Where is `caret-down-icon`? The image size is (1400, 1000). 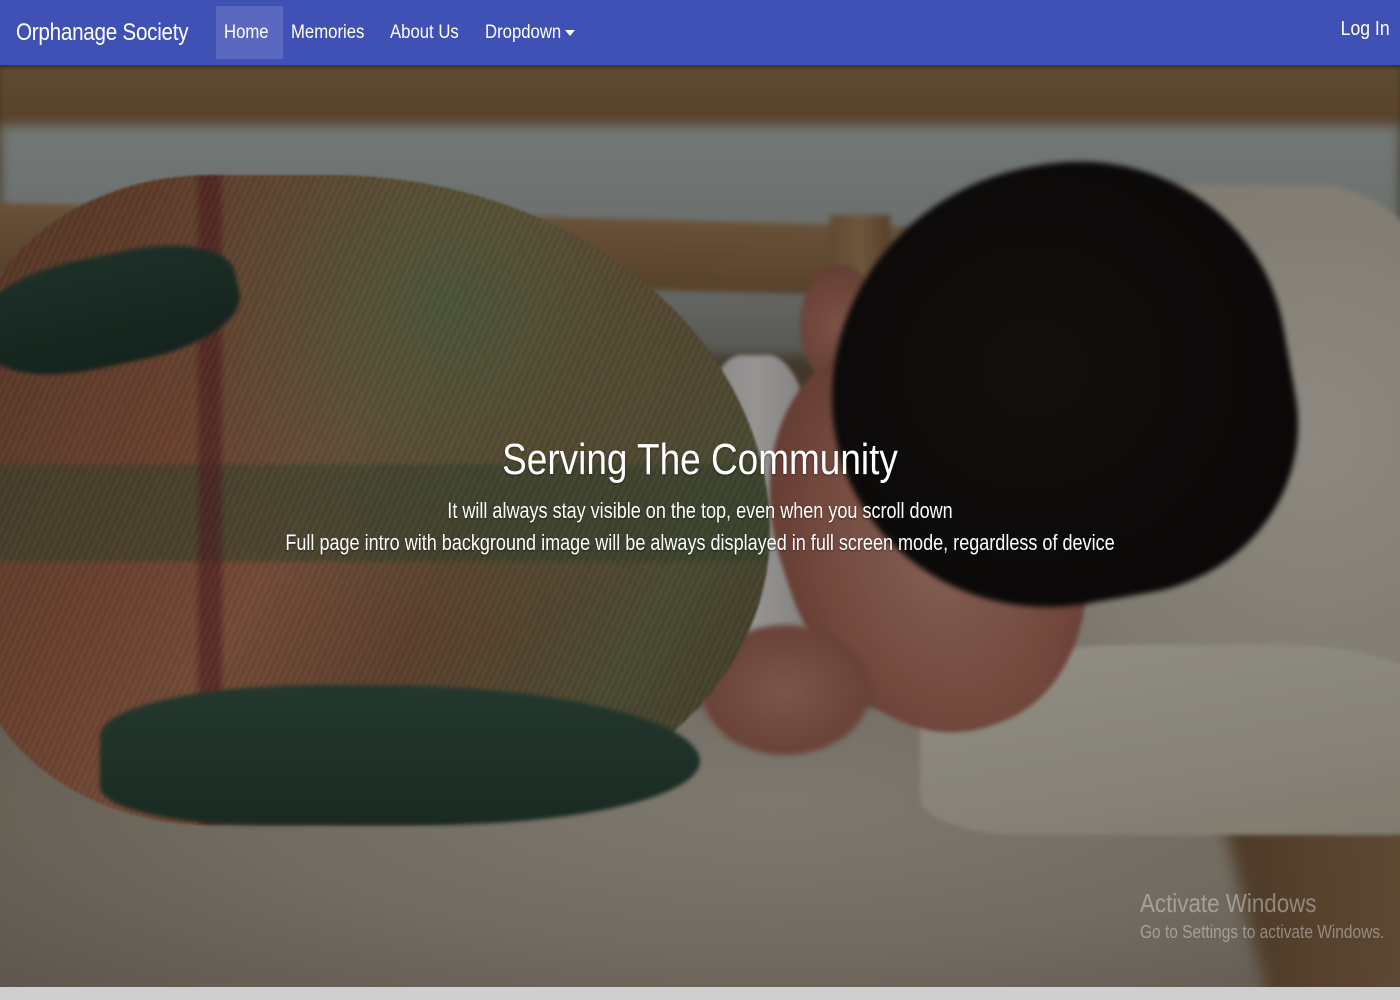 caret-down-icon is located at coordinates (570, 32).